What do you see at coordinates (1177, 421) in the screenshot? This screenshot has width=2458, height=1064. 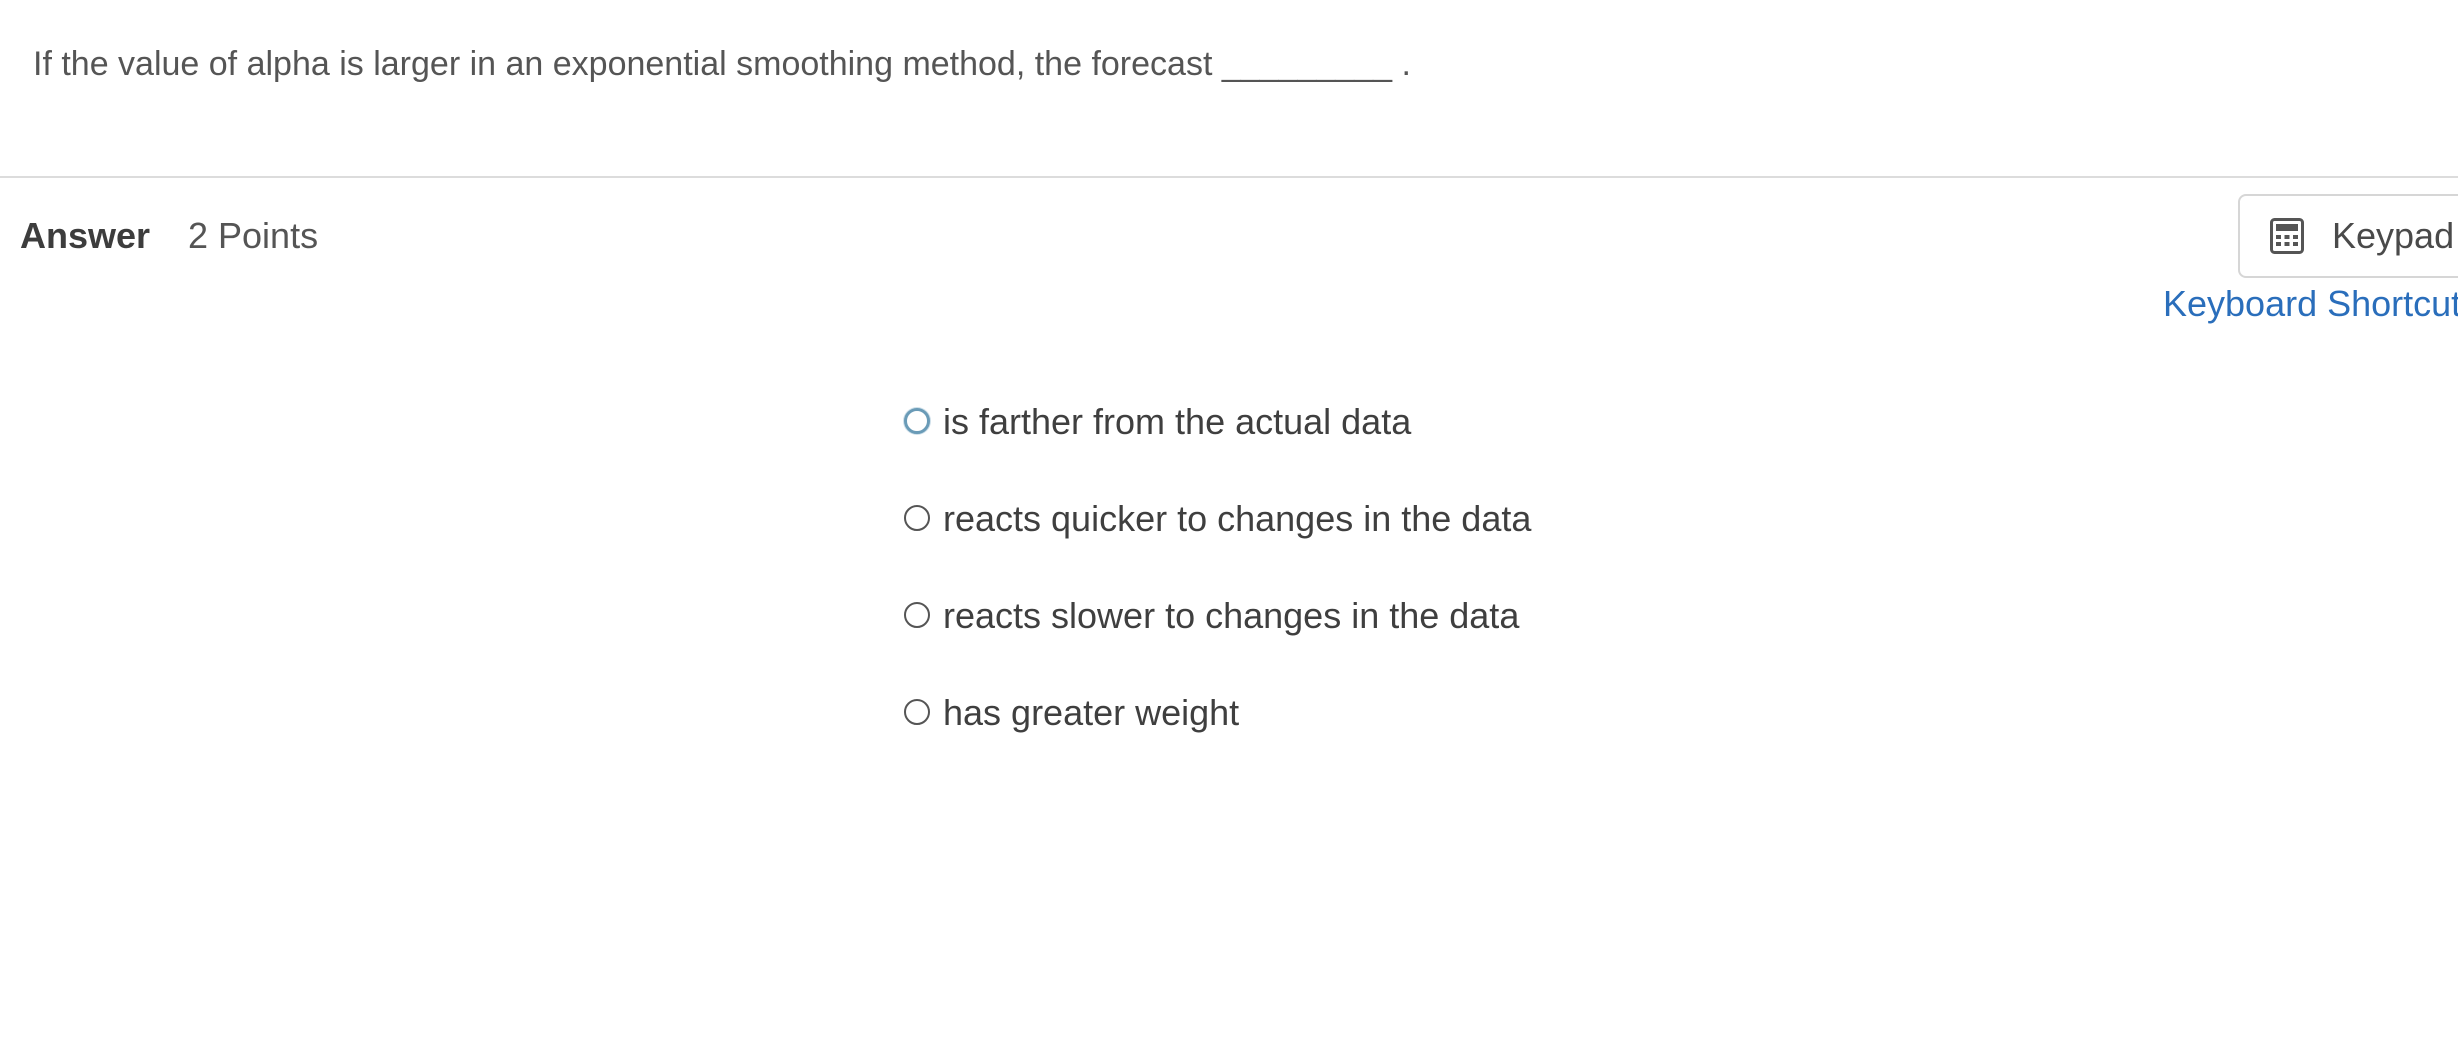 I see `option-label: is farther from the actual data` at bounding box center [1177, 421].